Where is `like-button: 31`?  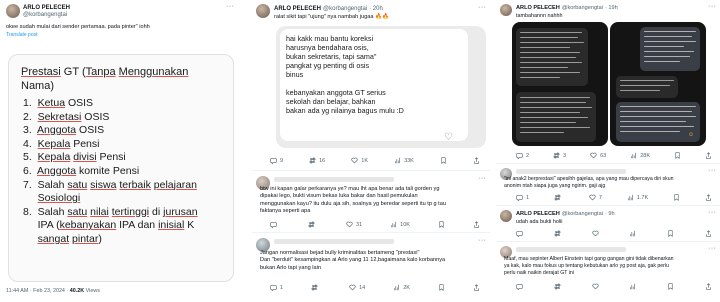
like-button: 31 is located at coordinates (354, 224).